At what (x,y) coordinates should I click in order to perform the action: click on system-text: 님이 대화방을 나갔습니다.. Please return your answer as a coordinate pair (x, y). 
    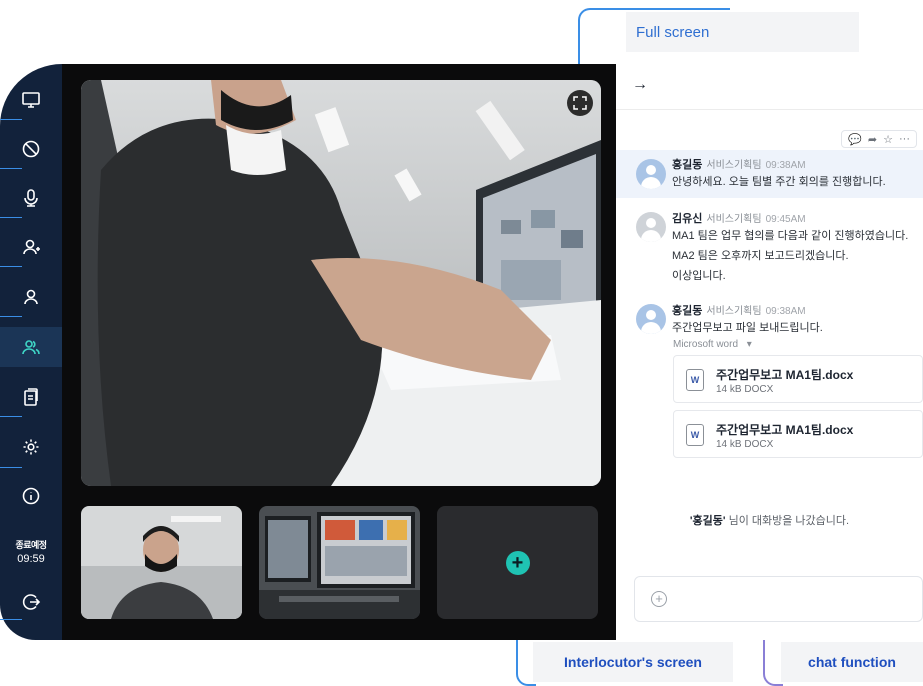
    Looking at the image, I should click on (787, 521).